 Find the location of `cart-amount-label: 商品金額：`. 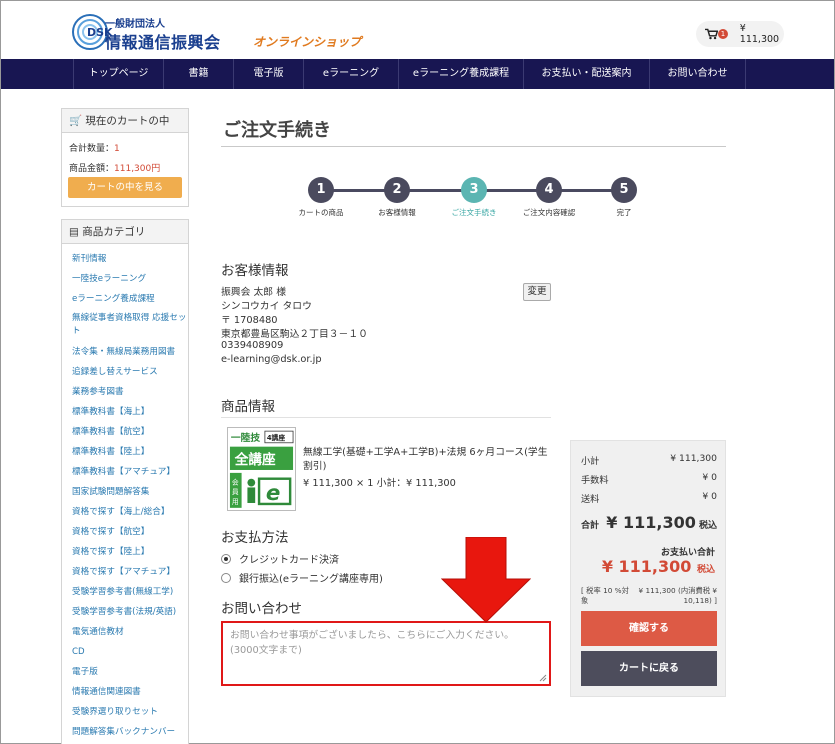

cart-amount-label: 商品金額： is located at coordinates (92, 169).